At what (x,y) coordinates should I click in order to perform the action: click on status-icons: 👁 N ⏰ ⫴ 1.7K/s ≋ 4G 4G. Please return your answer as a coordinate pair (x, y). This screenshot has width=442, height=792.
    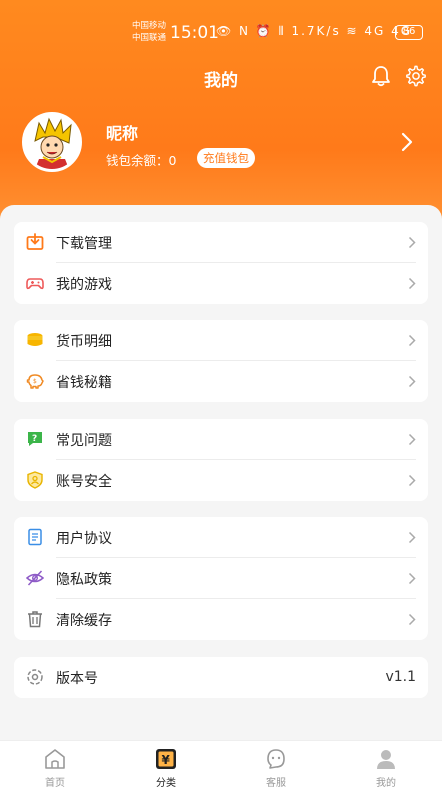
    Looking at the image, I should click on (314, 31).